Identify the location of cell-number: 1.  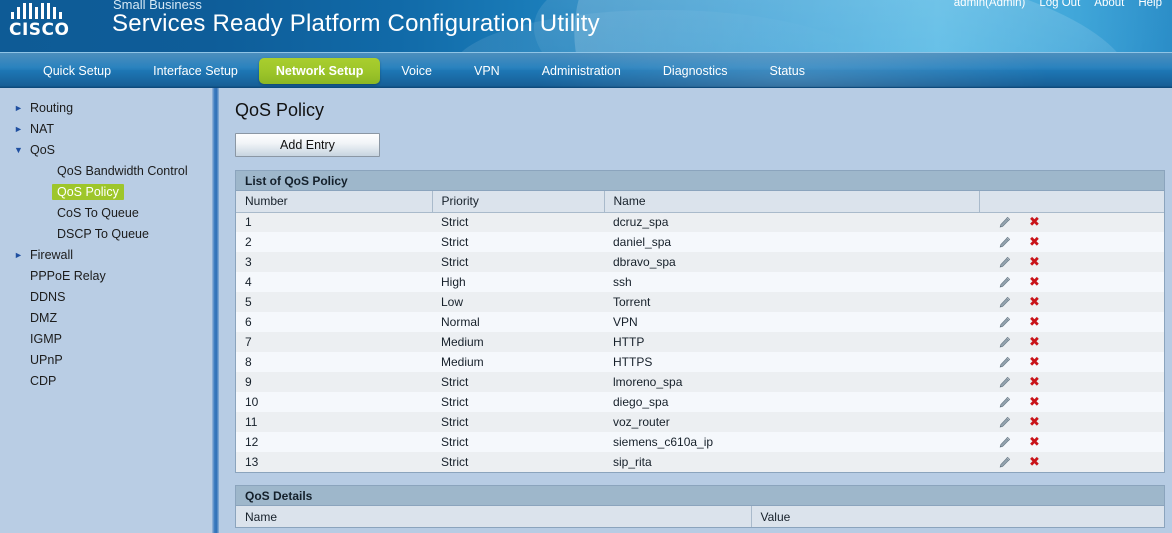
(248, 222).